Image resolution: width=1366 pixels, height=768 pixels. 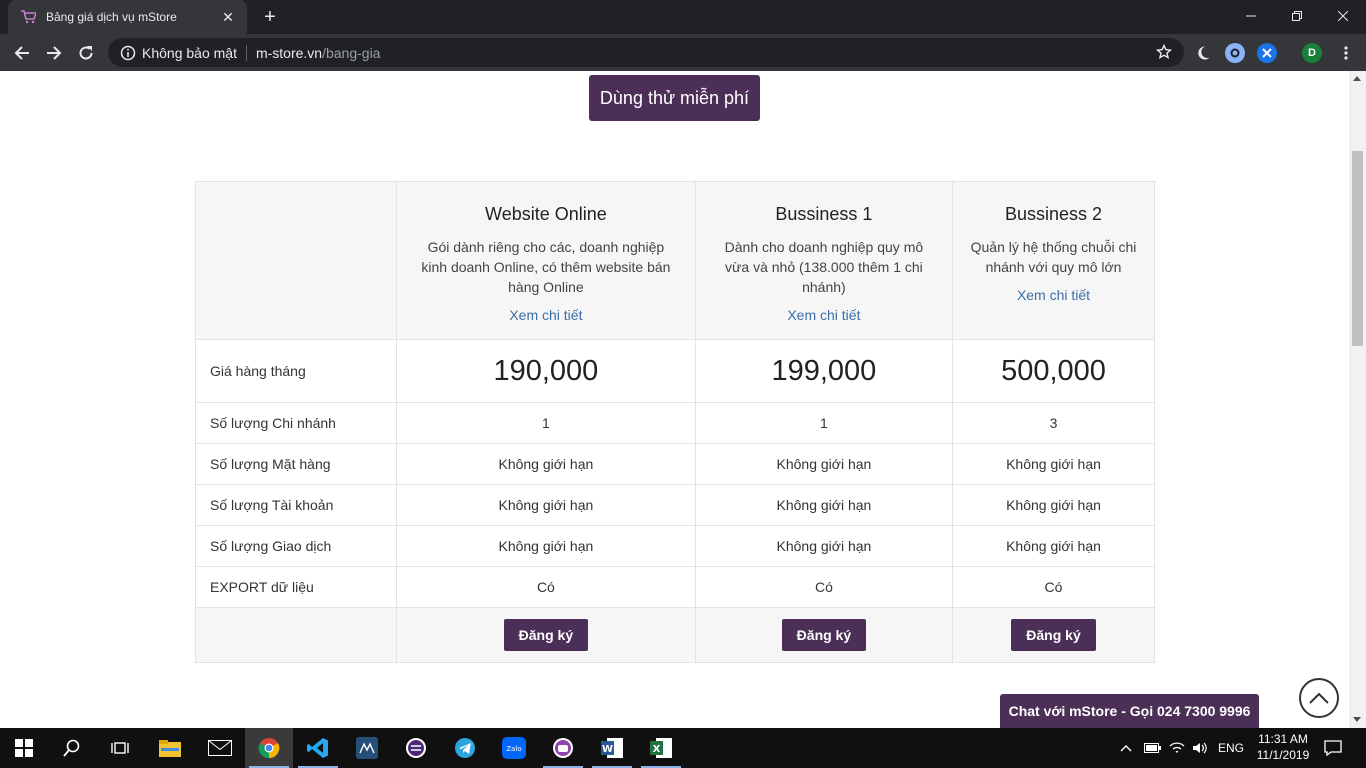 What do you see at coordinates (546, 635) in the screenshot?
I see `register-button-website-online: Đăng ký` at bounding box center [546, 635].